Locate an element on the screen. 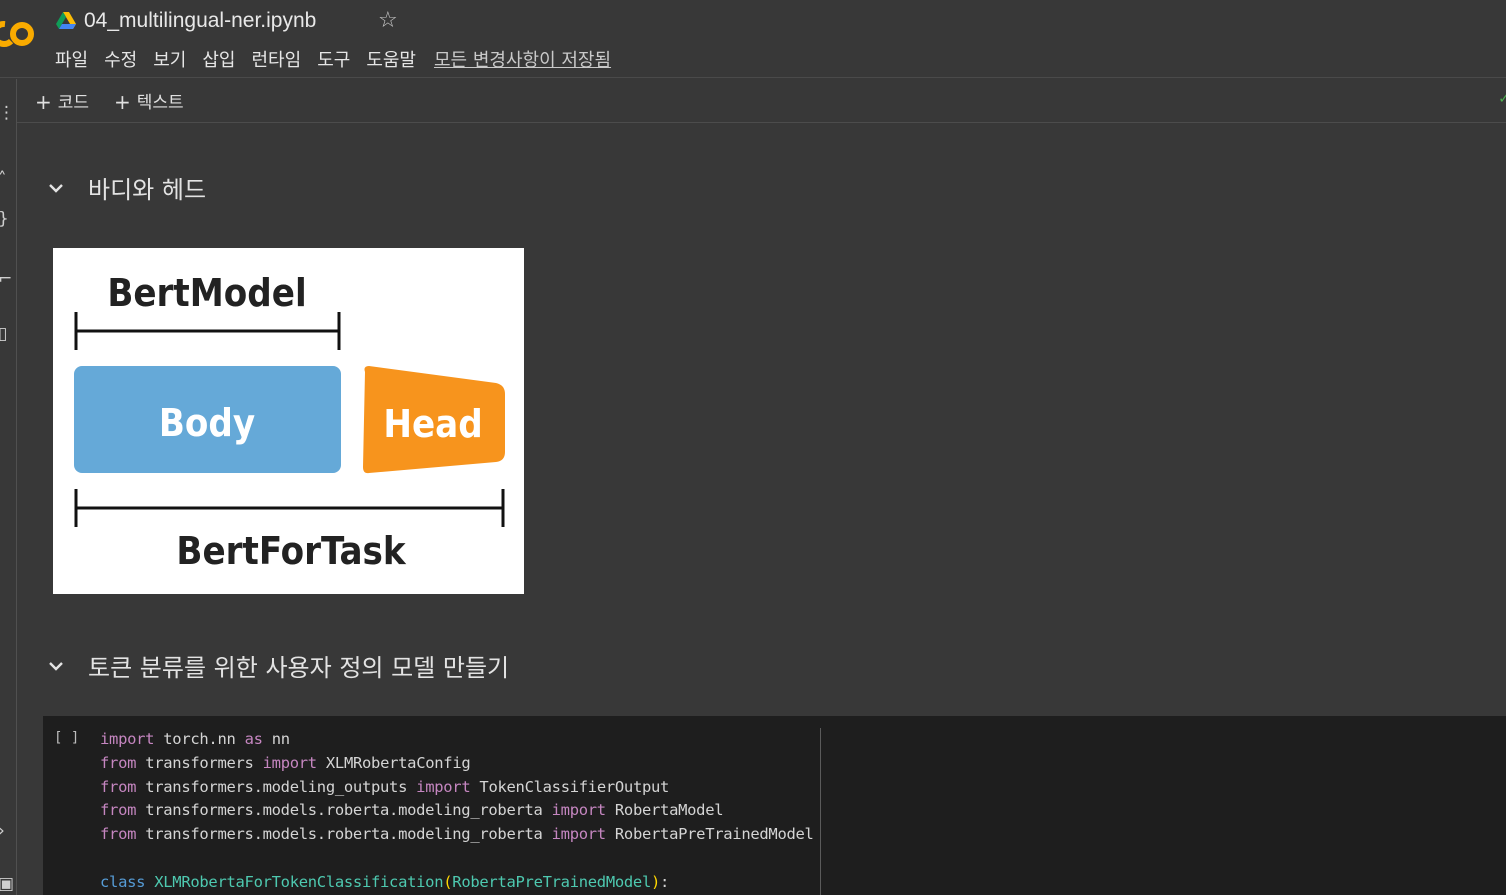 This screenshot has width=1506, height=895. section-heading: 바디와 헤드 is located at coordinates (126, 187).